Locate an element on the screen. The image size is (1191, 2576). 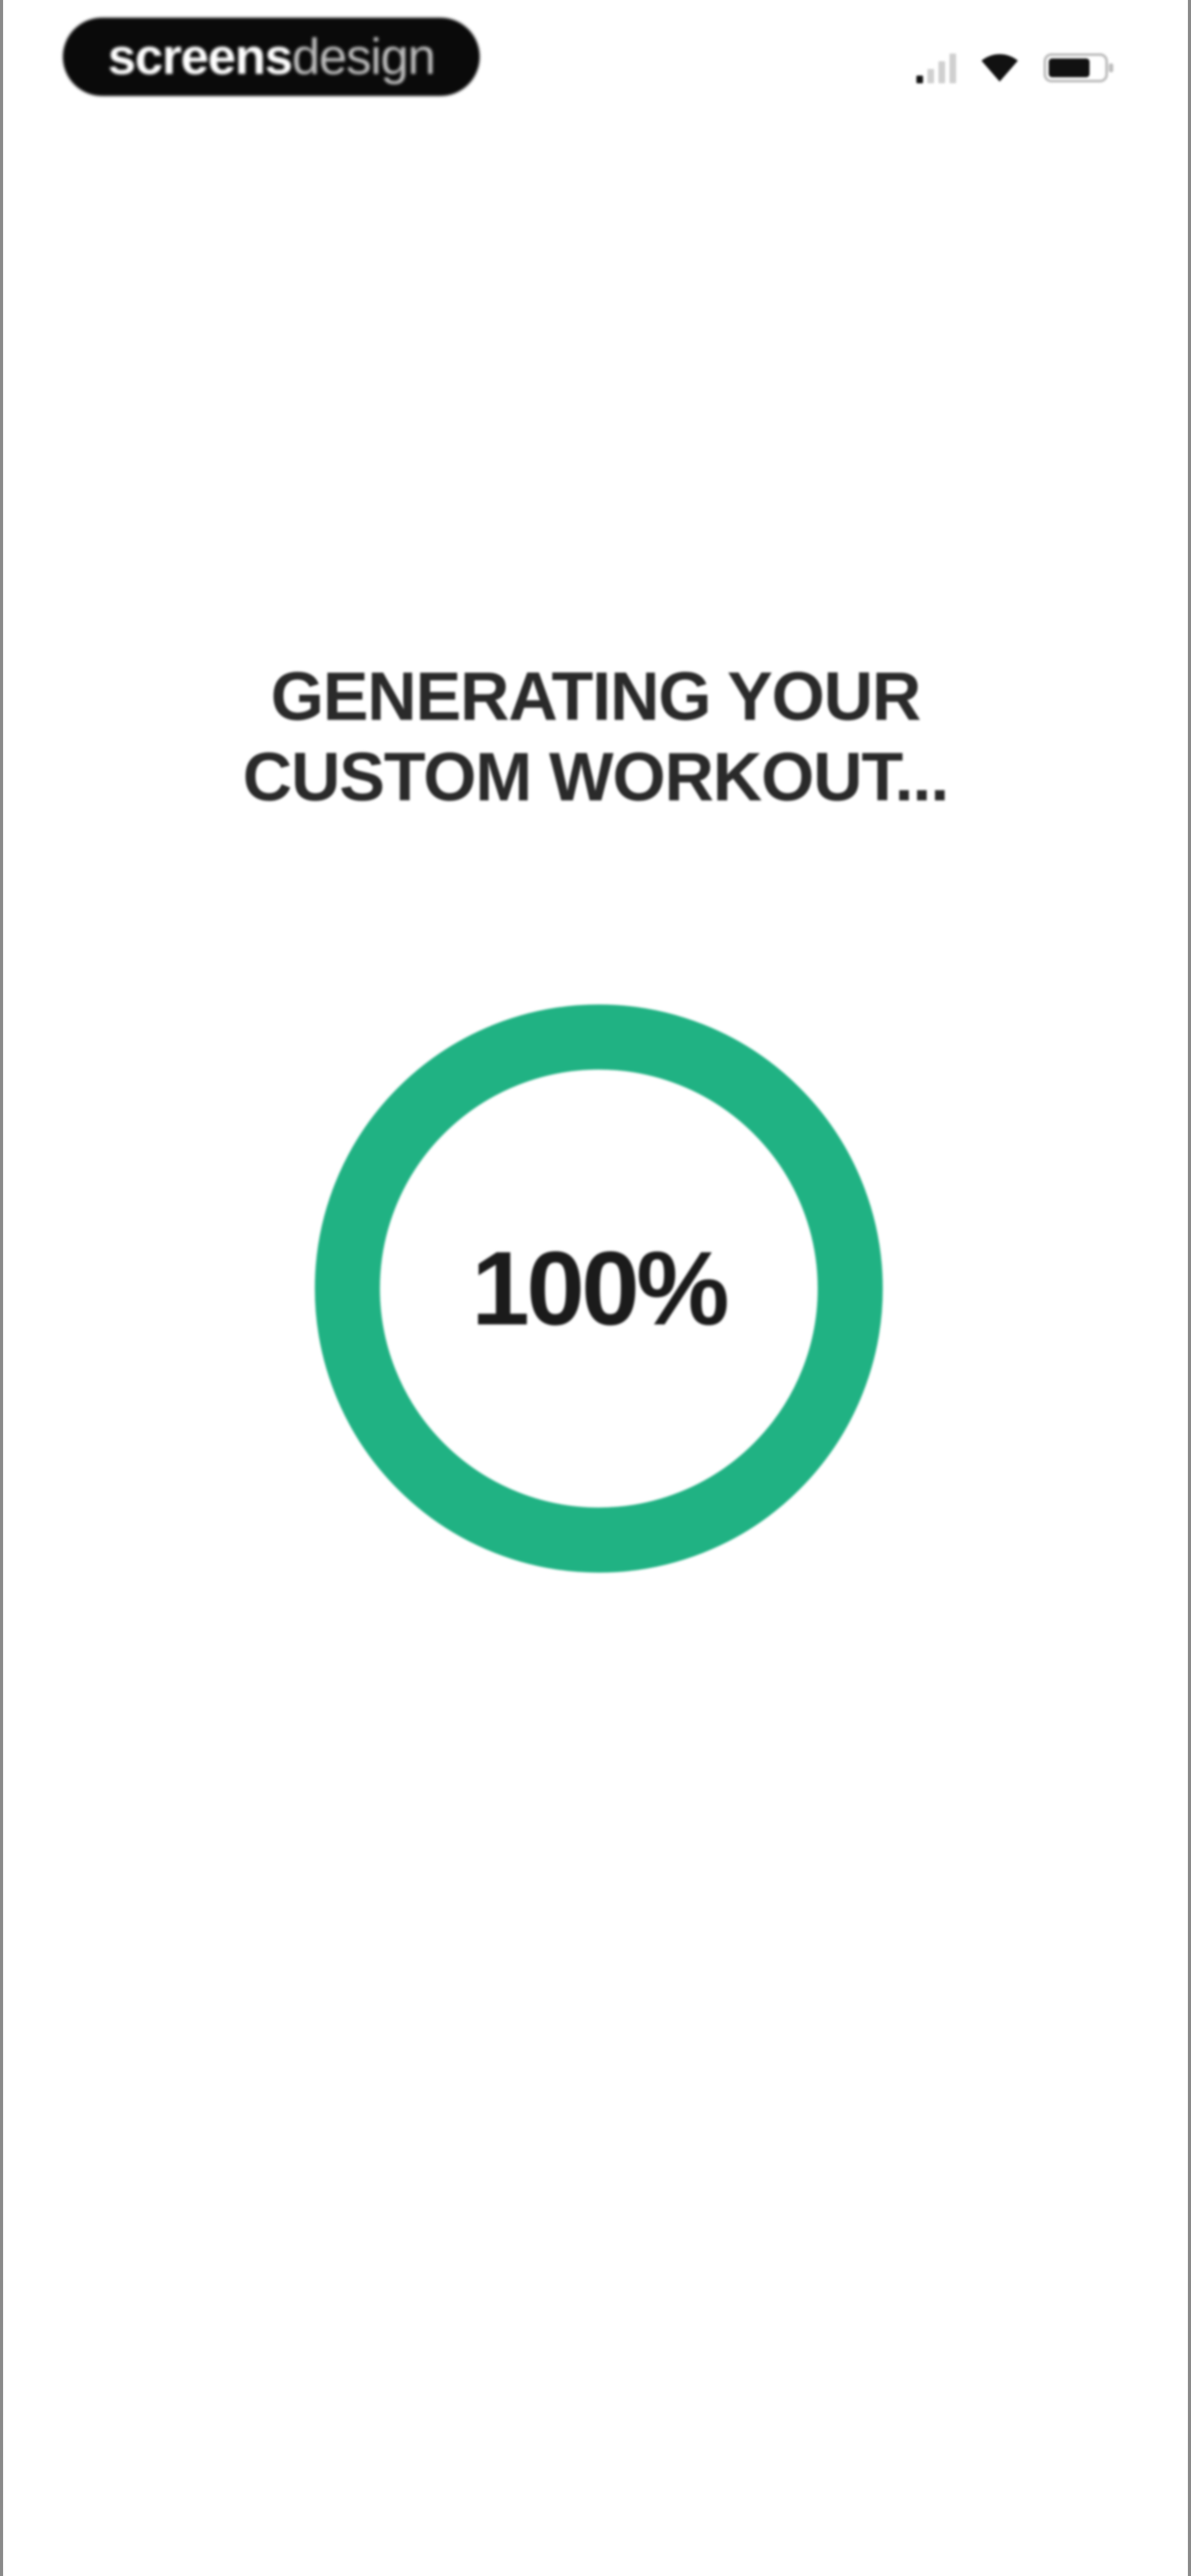
progress-ring: 100% is located at coordinates (598, 1288).